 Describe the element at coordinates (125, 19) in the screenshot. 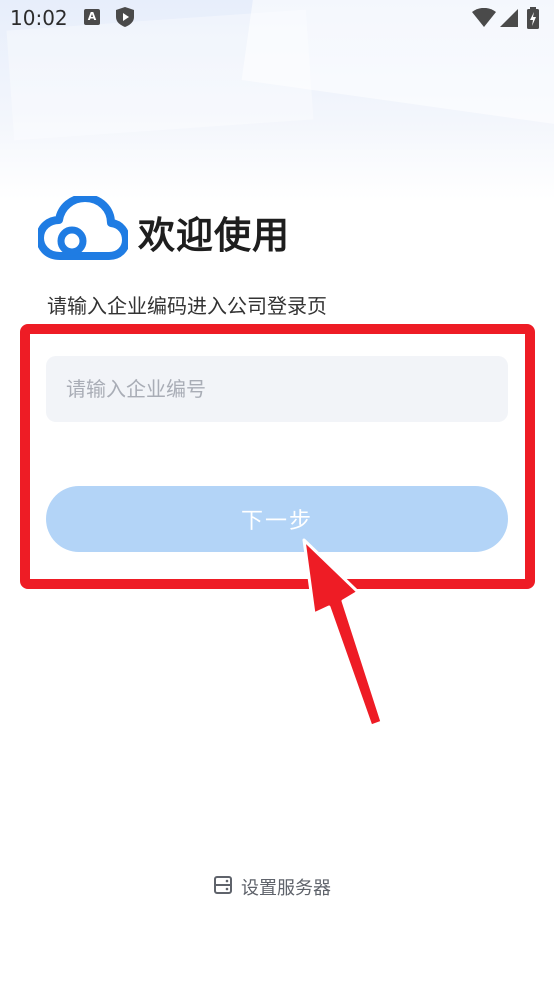

I see `shield-play-icon` at that location.